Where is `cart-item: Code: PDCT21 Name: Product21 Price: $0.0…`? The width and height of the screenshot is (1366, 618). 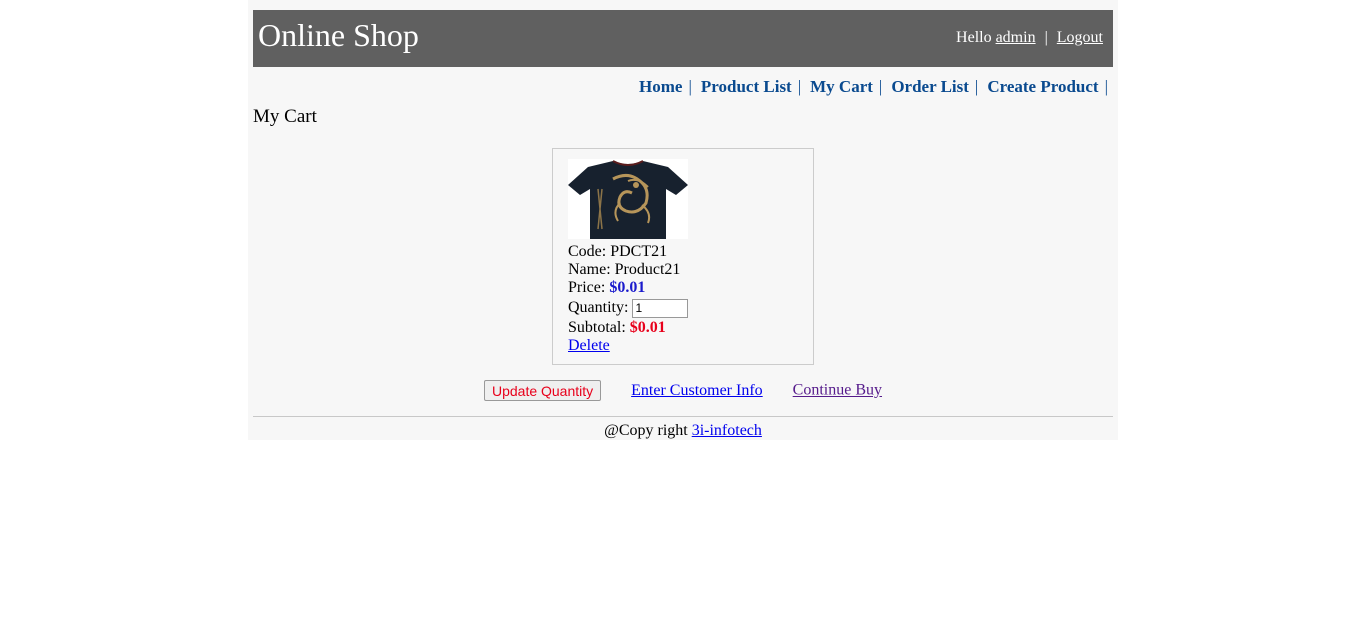
cart-item: Code: PDCT21 Name: Product21 Price: $0.0… is located at coordinates (683, 256).